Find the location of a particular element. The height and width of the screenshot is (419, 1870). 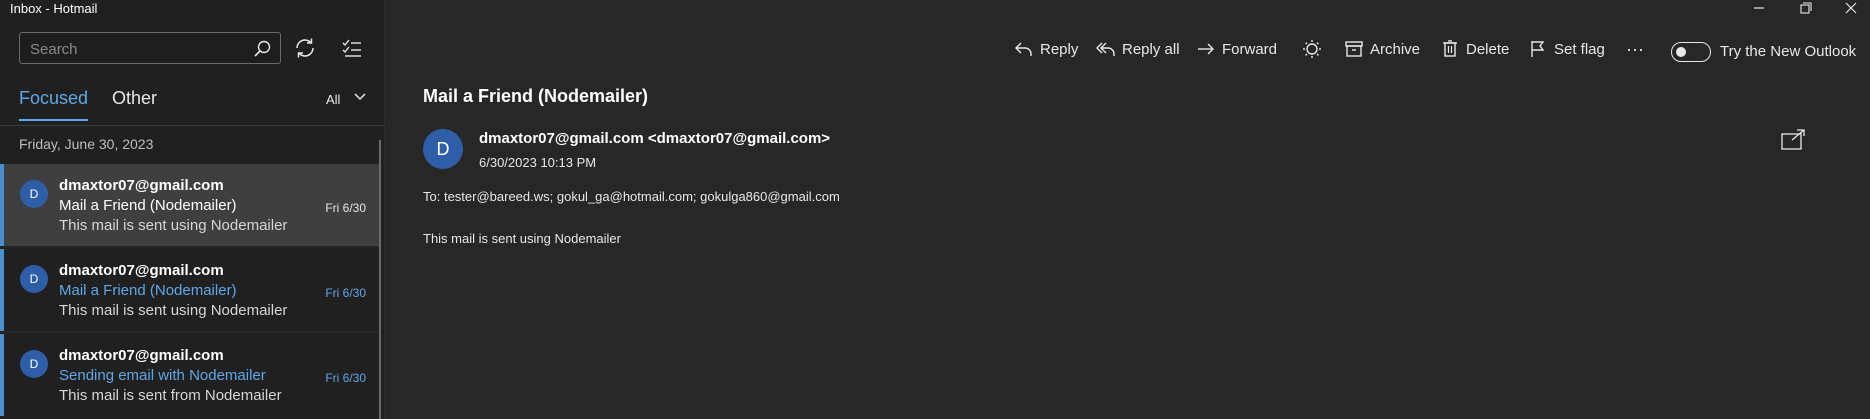

sweep-button is located at coordinates (1315, 49).